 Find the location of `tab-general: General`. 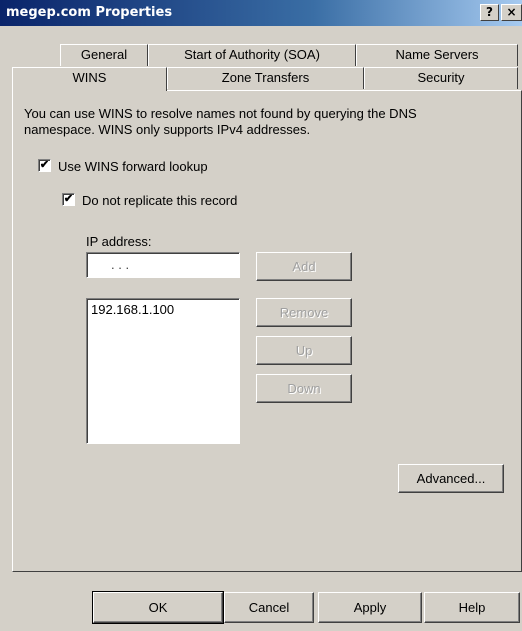

tab-general: General is located at coordinates (104, 55).